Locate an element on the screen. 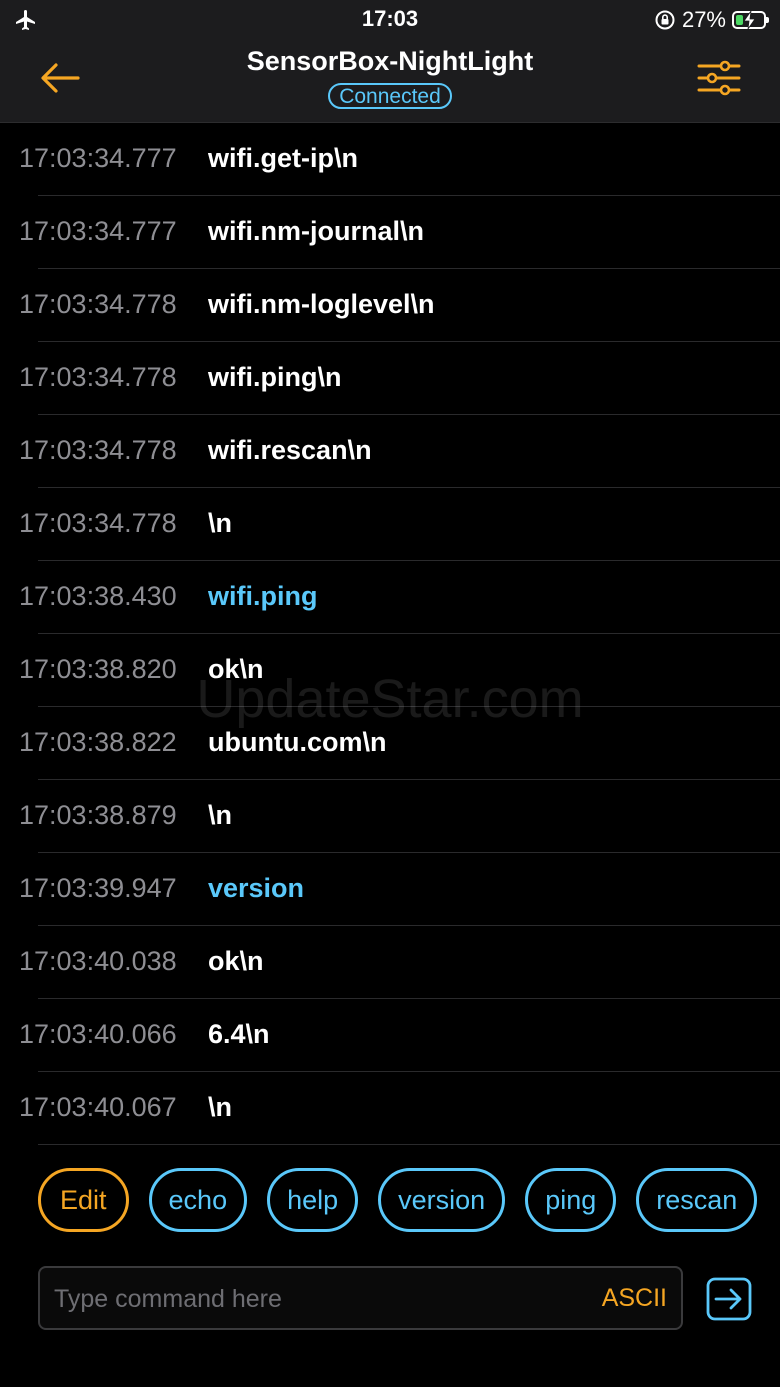  status-right: 27% is located at coordinates (711, 20).